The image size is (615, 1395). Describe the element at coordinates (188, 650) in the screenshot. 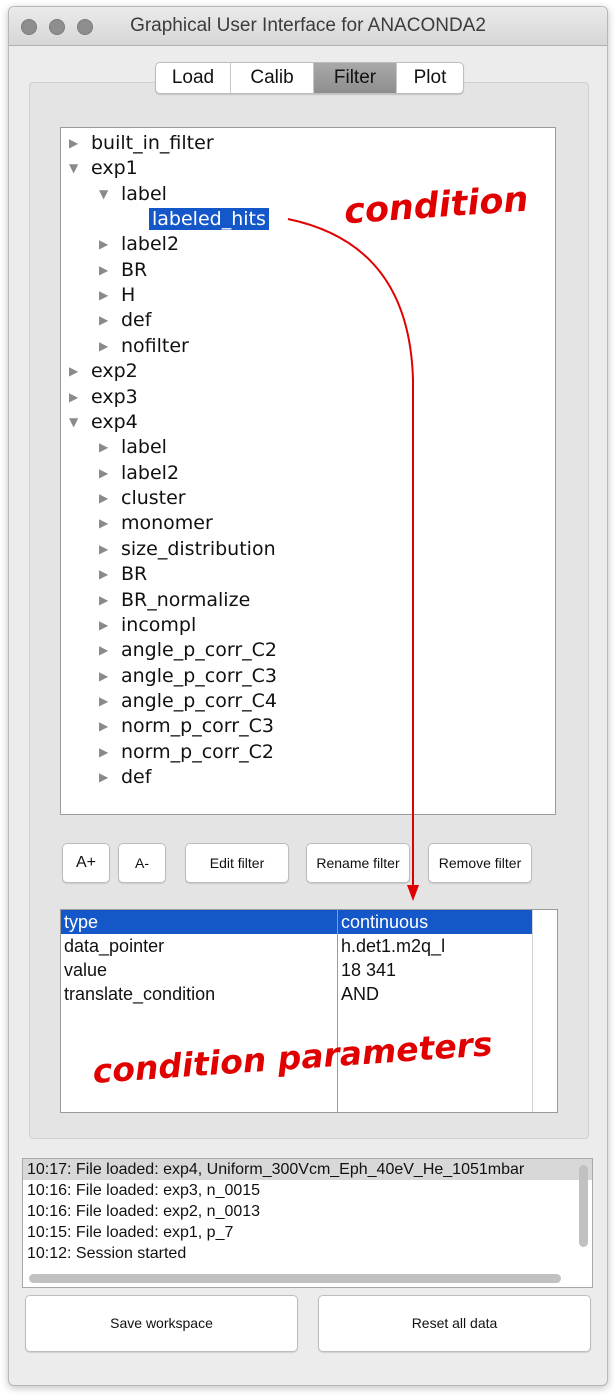

I see `tree-item: ▶ angle_p_corr_C2` at that location.